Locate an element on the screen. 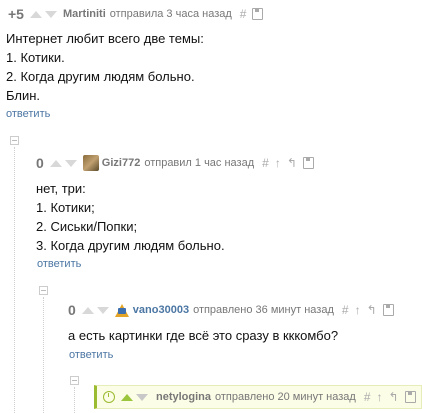 Image resolution: width=422 pixels, height=413 pixels. comment-time: отправил 1 час назад is located at coordinates (199, 163).